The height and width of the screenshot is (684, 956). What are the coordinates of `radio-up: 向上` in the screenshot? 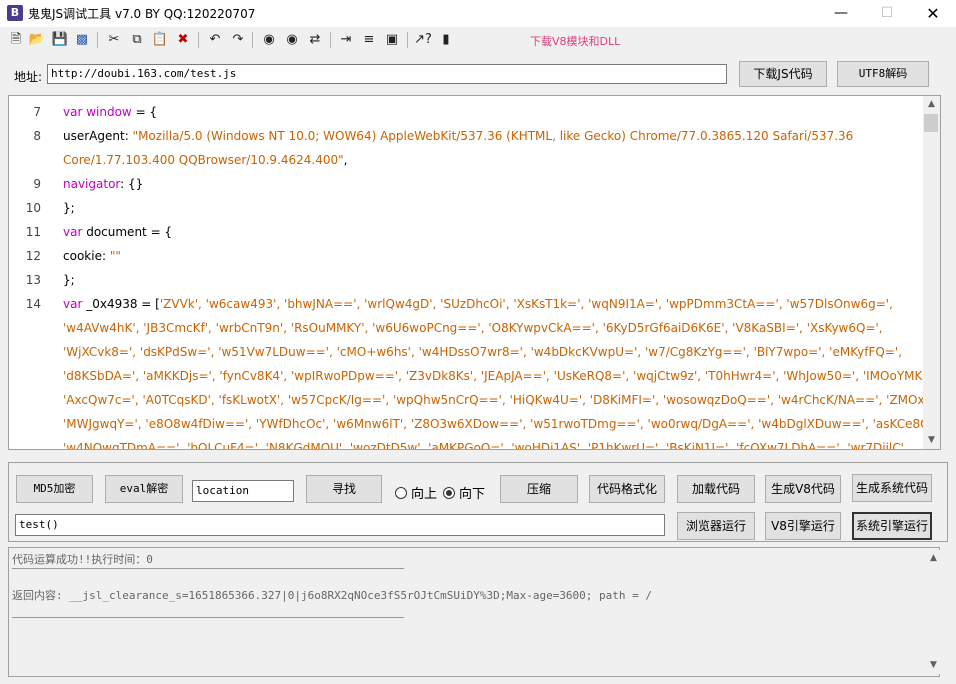 It's located at (416, 492).